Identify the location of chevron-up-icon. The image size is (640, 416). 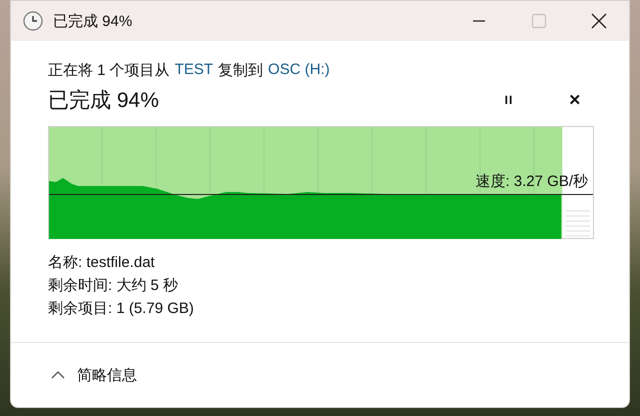
(58, 375).